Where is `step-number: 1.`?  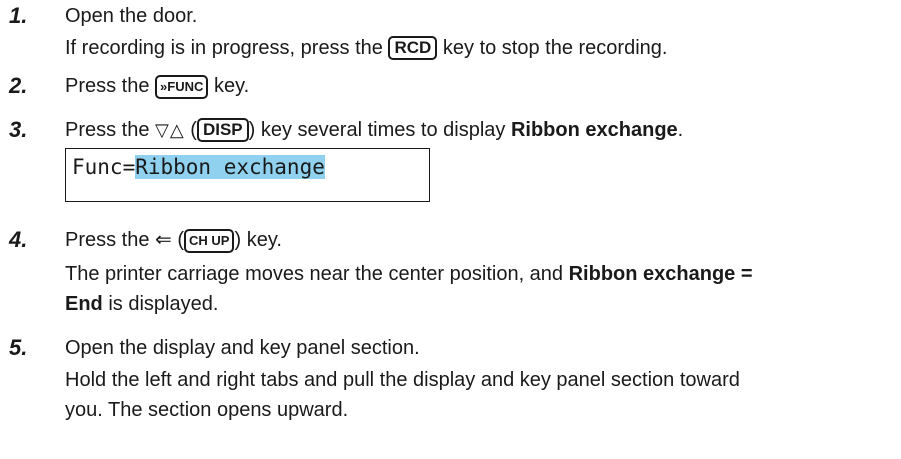 step-number: 1. is located at coordinates (18, 15).